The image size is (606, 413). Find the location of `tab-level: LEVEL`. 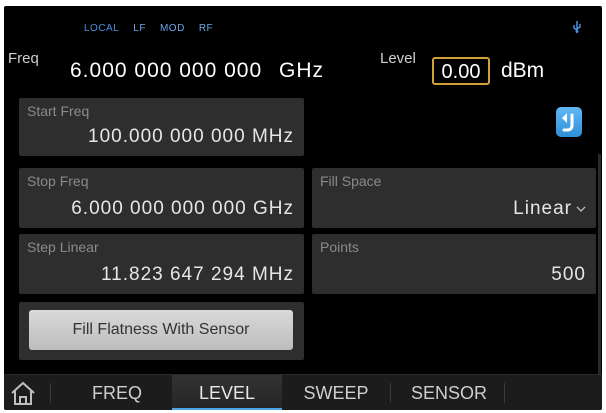

tab-level: LEVEL is located at coordinates (227, 392).